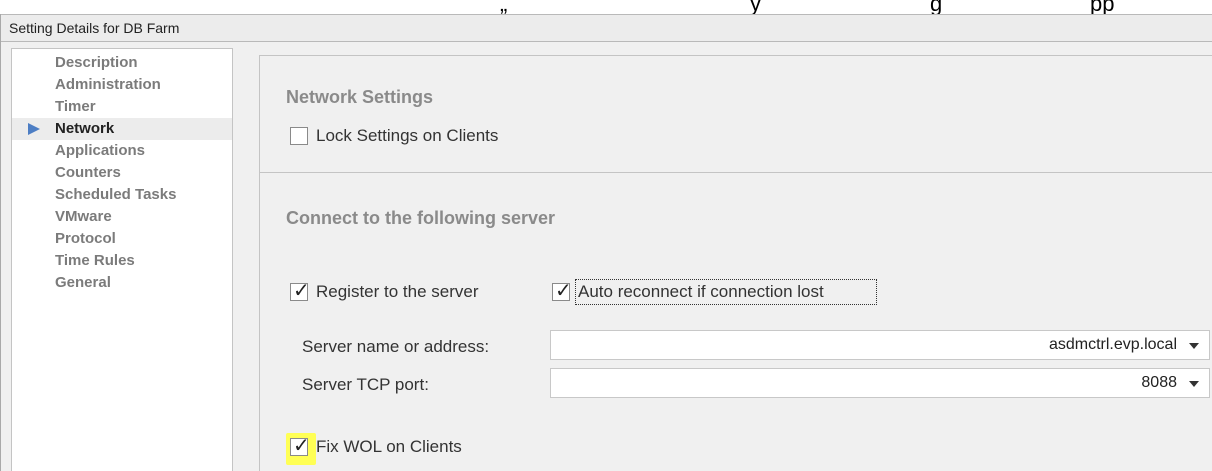 The width and height of the screenshot is (1212, 471). I want to click on selected-arrow-icon, so click(34, 129).